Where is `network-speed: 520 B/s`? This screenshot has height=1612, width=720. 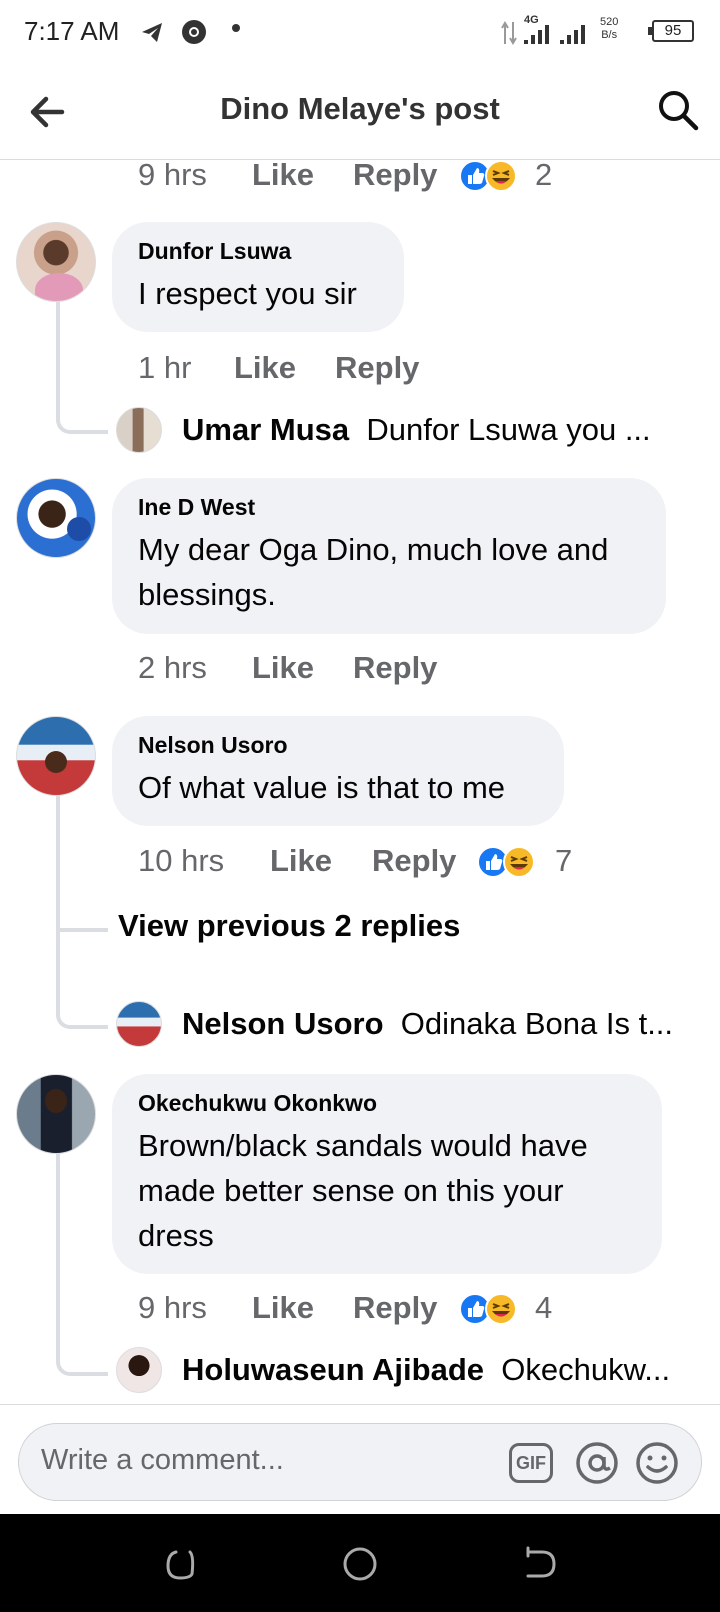
network-speed: 520 B/s is located at coordinates (609, 29).